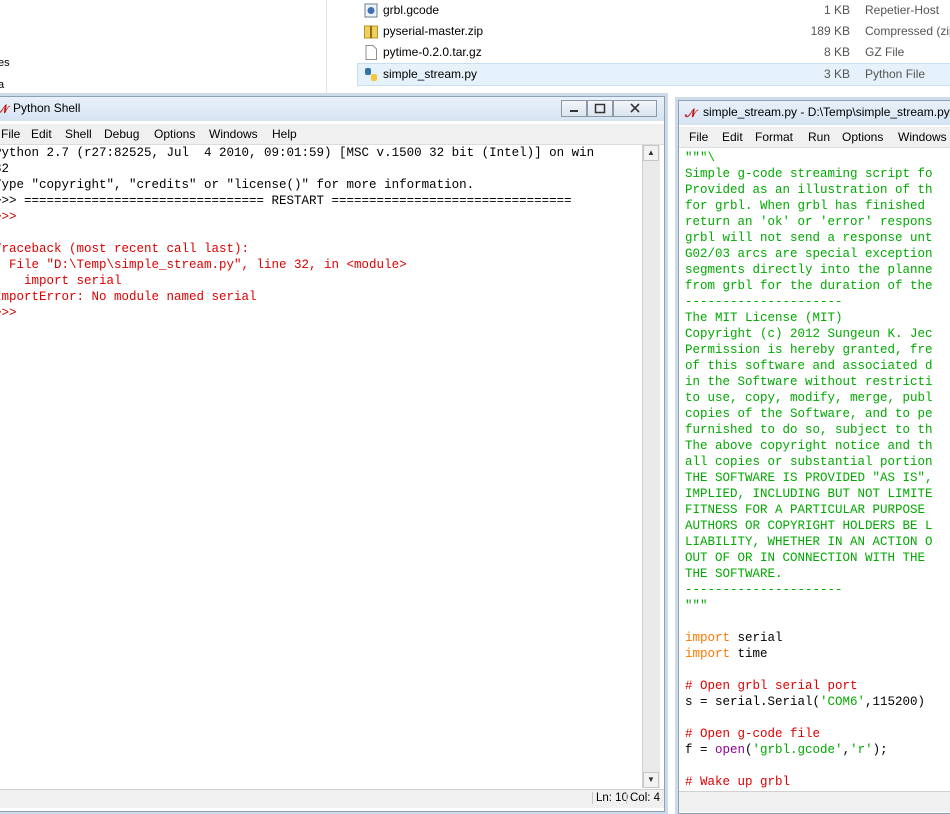 This screenshot has height=814, width=950. What do you see at coordinates (371, 32) in the screenshot?
I see `zip-folder-icon` at bounding box center [371, 32].